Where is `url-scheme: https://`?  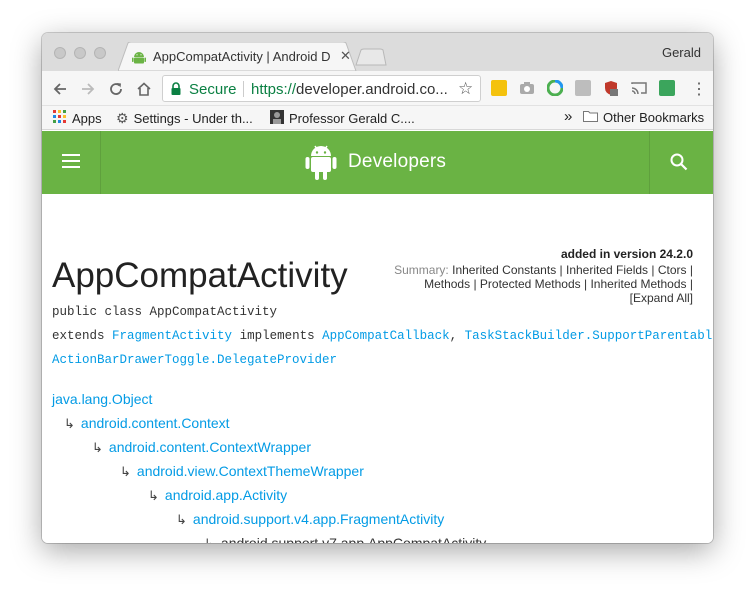 url-scheme: https:// is located at coordinates (274, 89).